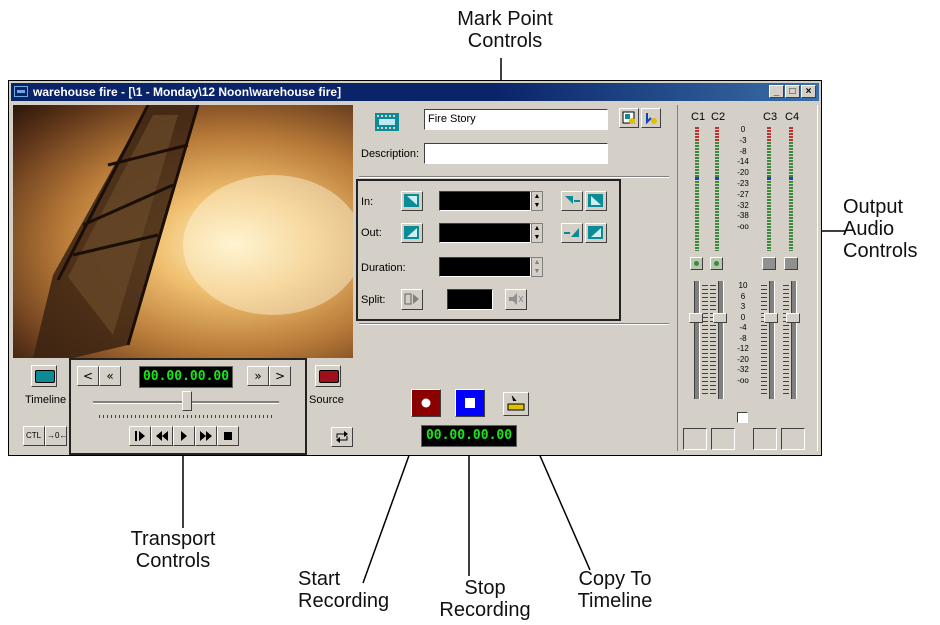 This screenshot has height=625, width=940. I want to click on fast-forward-icon, so click(206, 436).